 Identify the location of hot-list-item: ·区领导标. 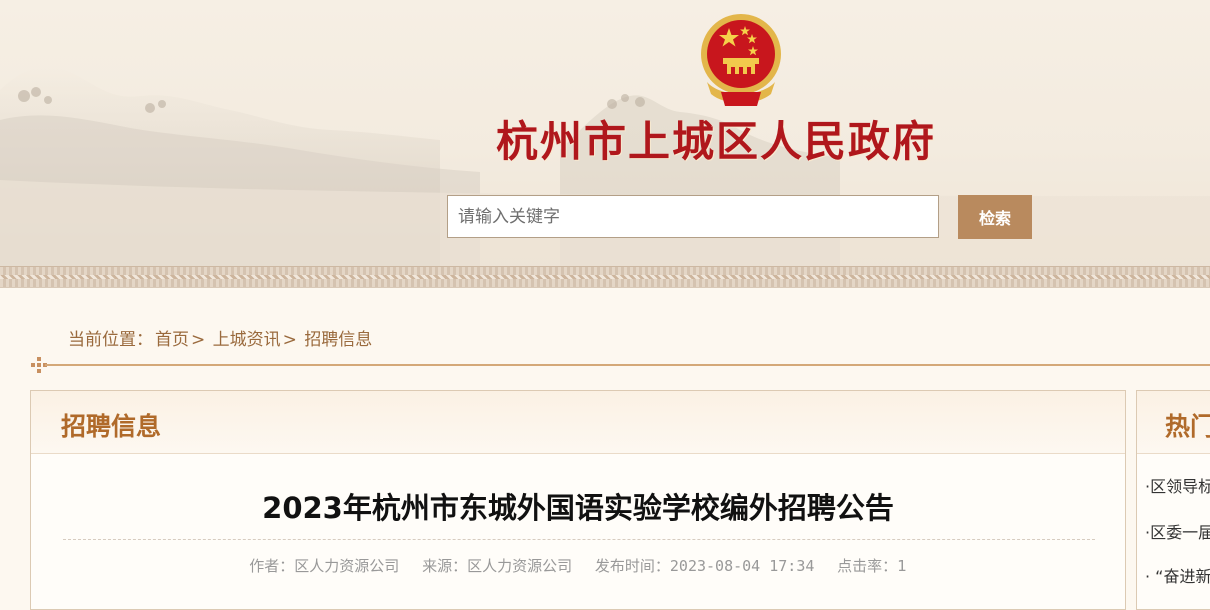
(1177, 485).